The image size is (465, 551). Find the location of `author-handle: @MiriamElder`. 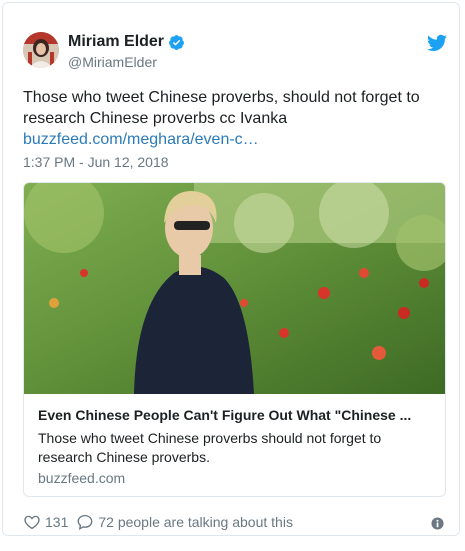

author-handle: @MiriamElder is located at coordinates (112, 62).